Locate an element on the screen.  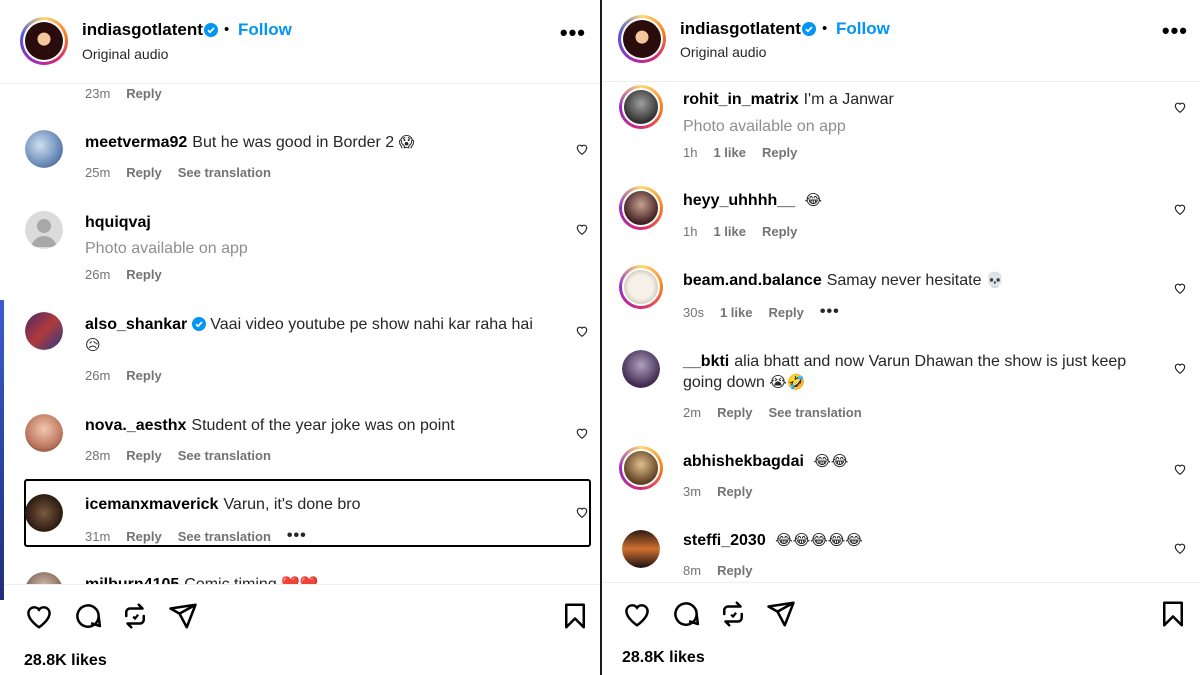
comment-meta: 23m Reply is located at coordinates (123, 93).